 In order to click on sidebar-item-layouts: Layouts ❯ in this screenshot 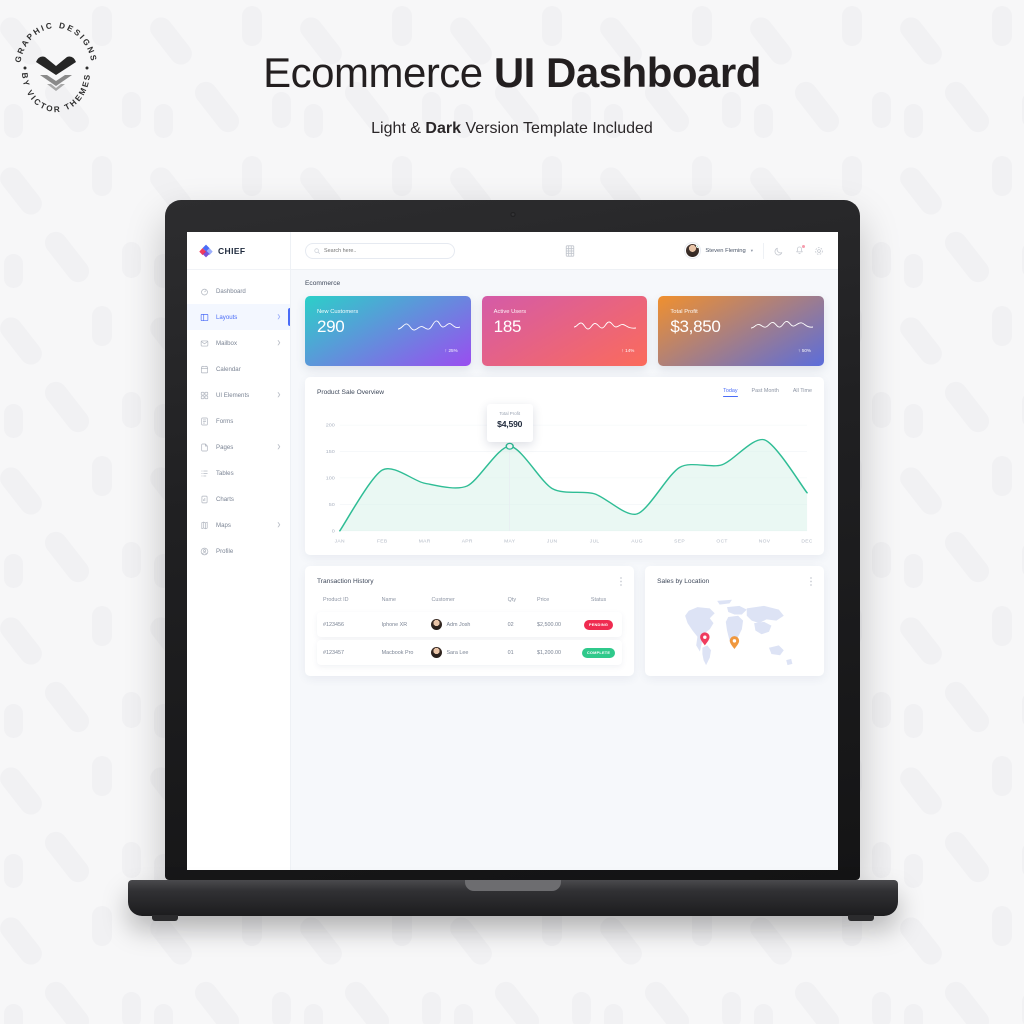, I will do `click(238, 317)`.